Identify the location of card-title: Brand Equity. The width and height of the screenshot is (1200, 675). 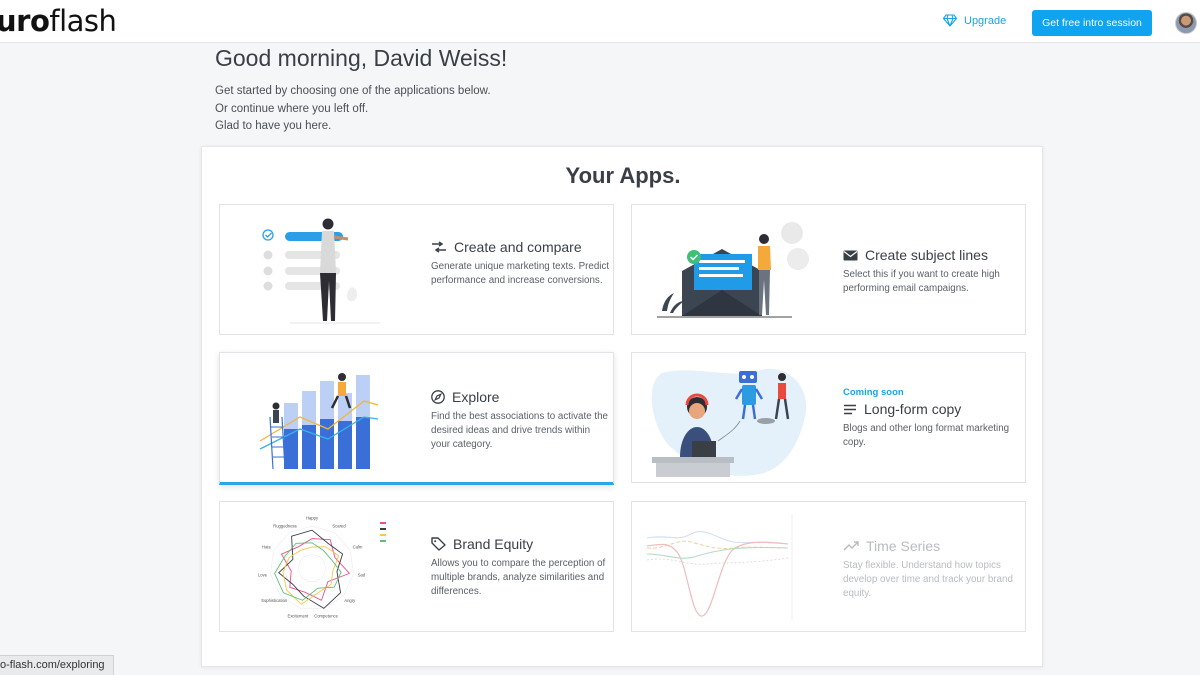
(521, 544).